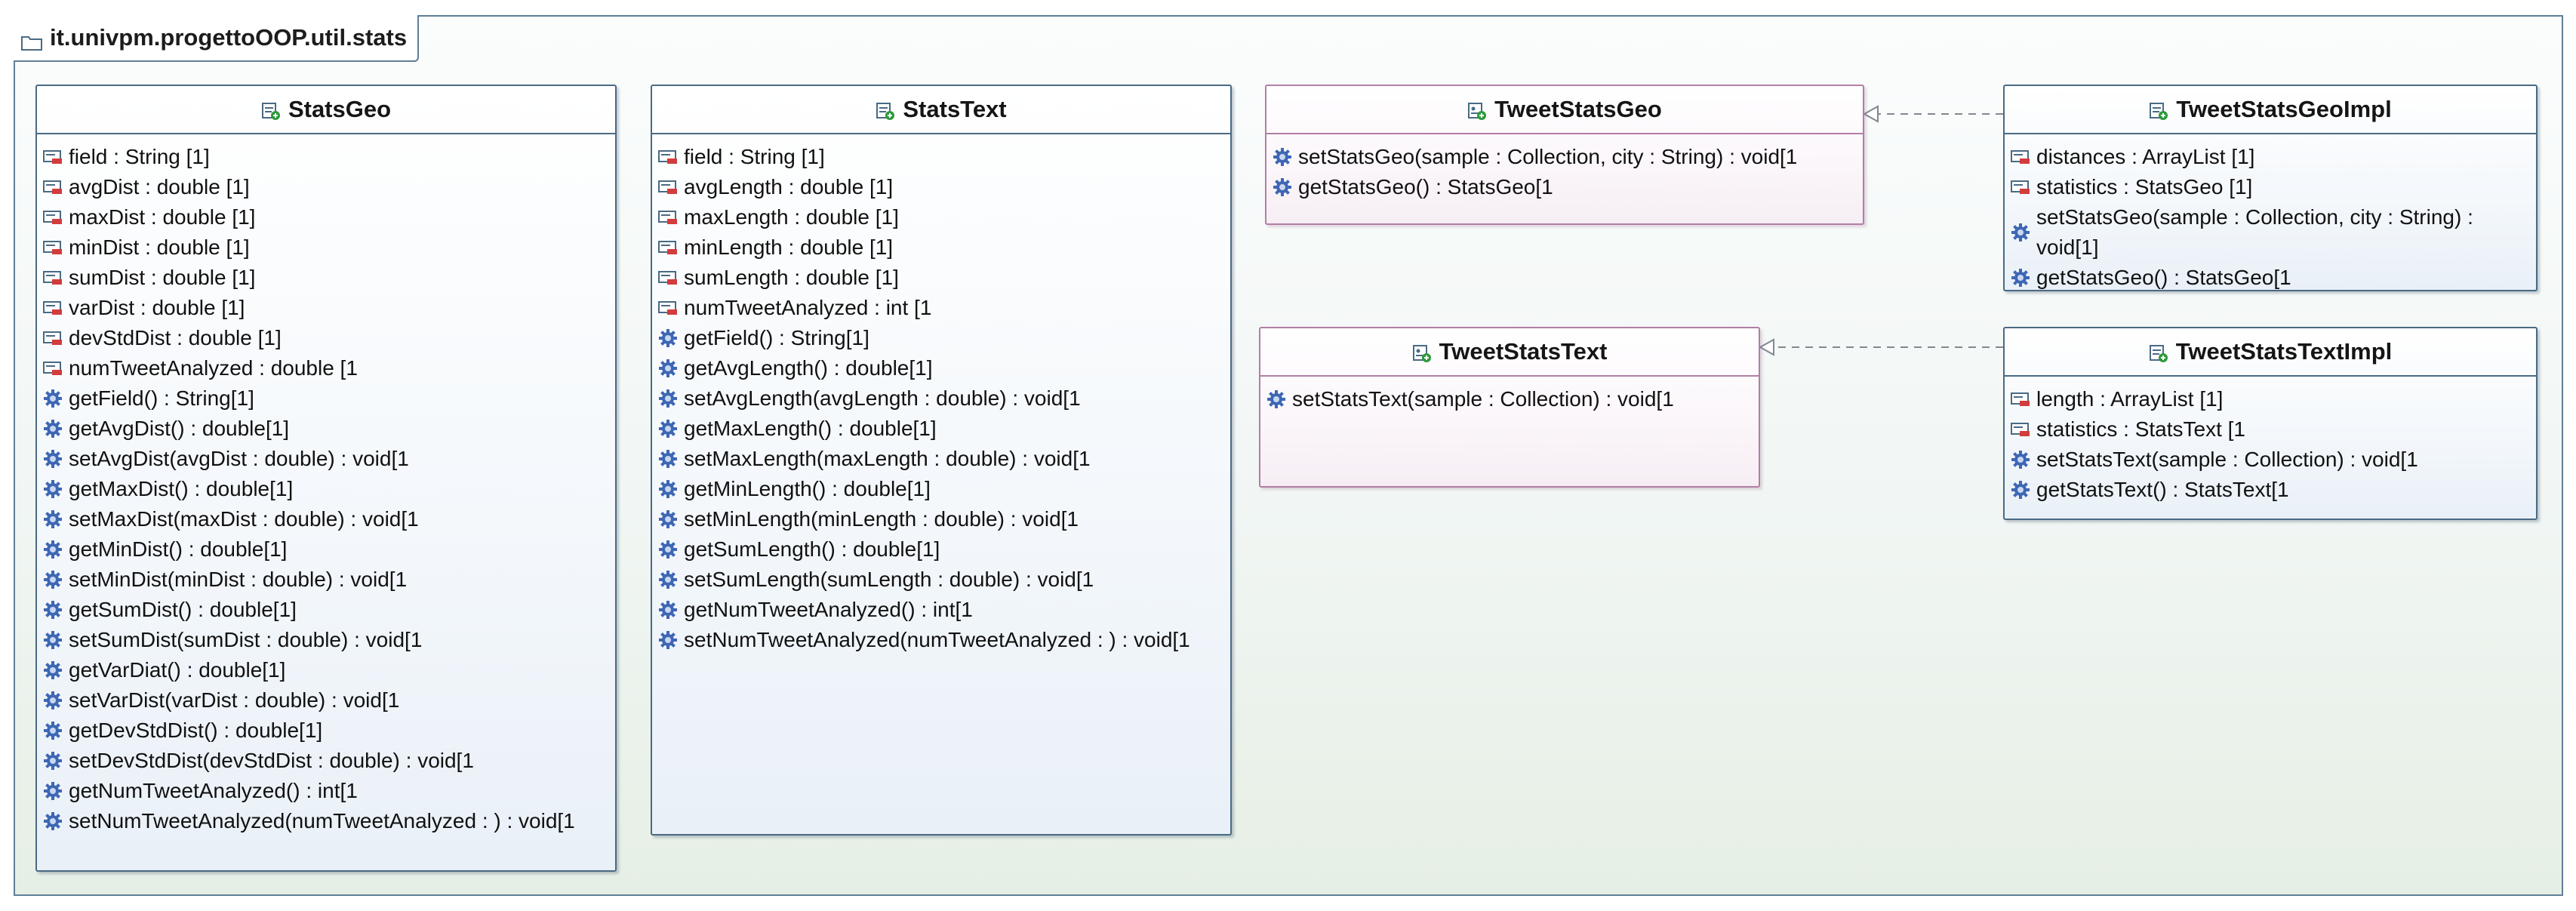  I want to click on operation-text: getField() : String[1], so click(161, 398).